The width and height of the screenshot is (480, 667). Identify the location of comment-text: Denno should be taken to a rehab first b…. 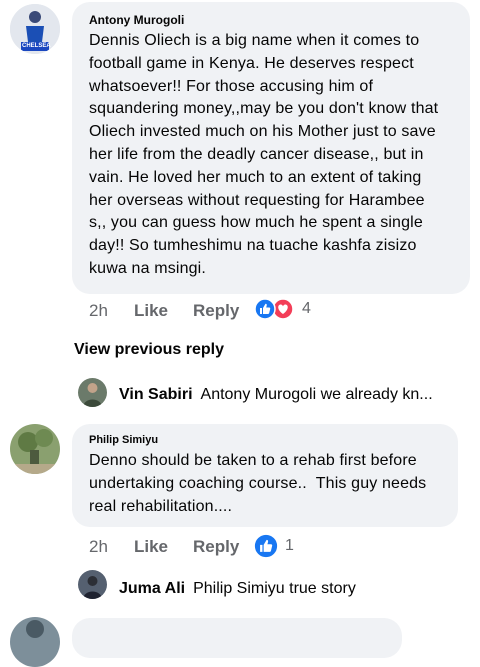
(257, 484).